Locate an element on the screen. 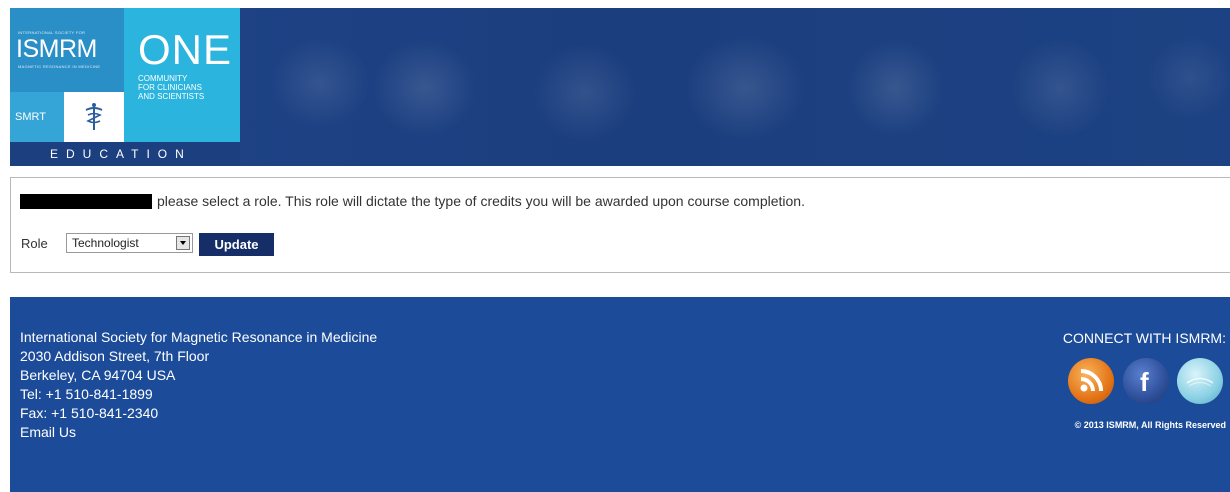 This screenshot has width=1230, height=492. logo-small-bottom: MAGNETIC RESONANCE IN MEDICINE is located at coordinates (59, 66).